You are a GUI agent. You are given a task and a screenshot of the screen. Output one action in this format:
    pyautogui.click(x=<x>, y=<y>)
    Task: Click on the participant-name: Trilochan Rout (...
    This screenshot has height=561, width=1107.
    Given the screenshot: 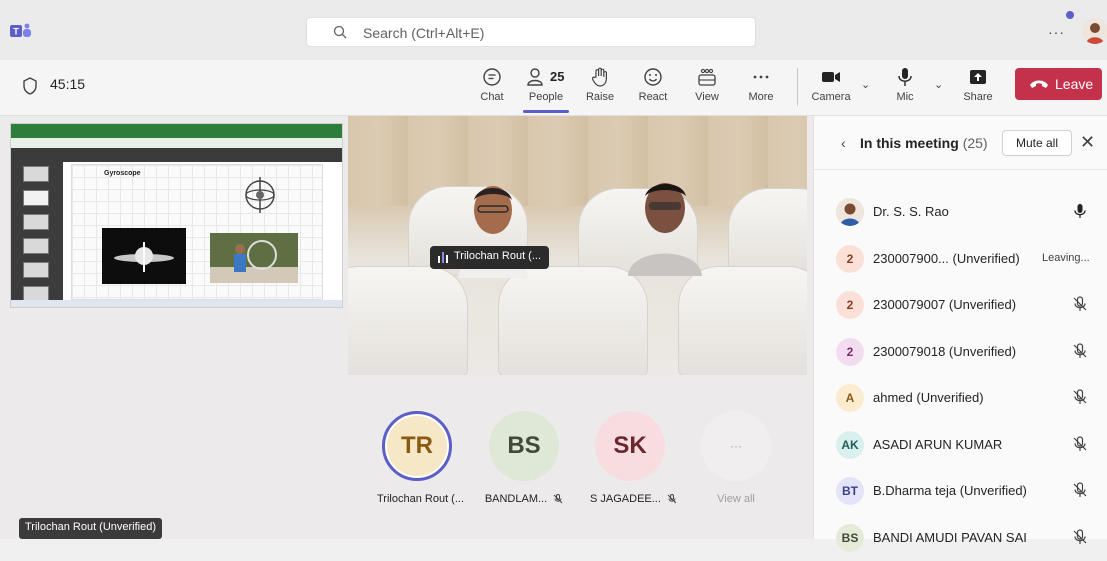 What is the action you would take?
    pyautogui.click(x=421, y=499)
    